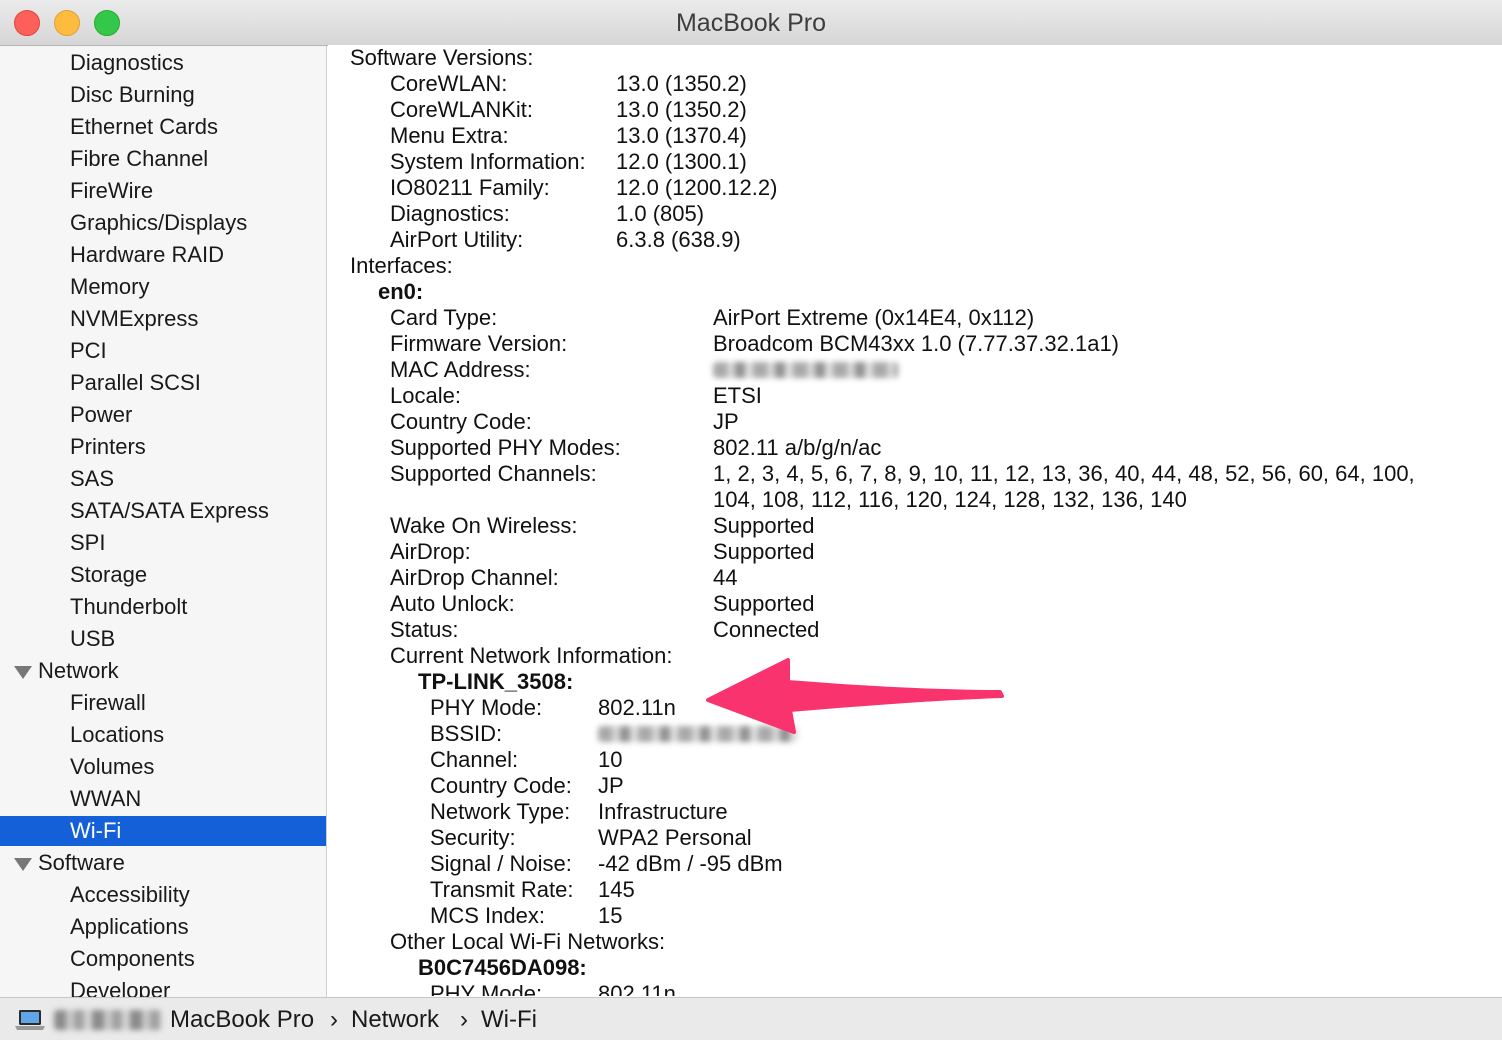 Image resolution: width=1502 pixels, height=1040 pixels. Describe the element at coordinates (915, 630) in the screenshot. I see `info-row: Status: Connected` at that location.